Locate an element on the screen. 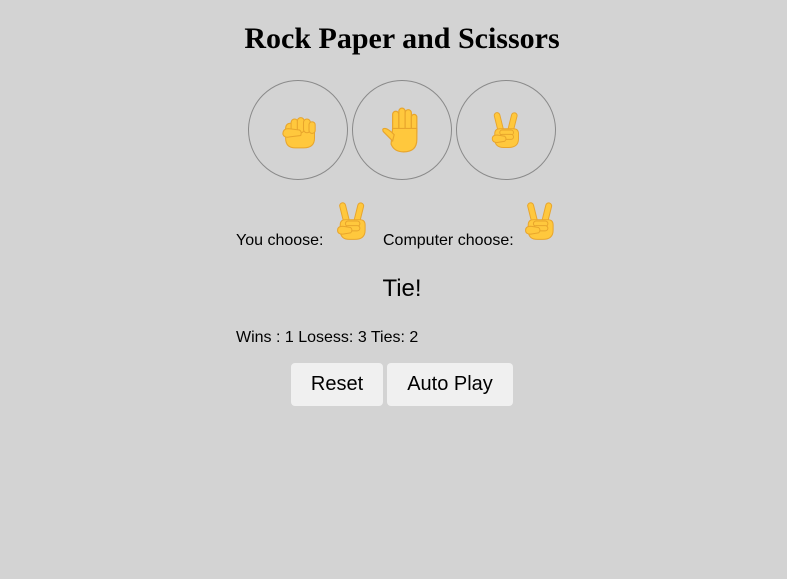 This screenshot has height=579, width=787. scissors-button is located at coordinates (506, 130).